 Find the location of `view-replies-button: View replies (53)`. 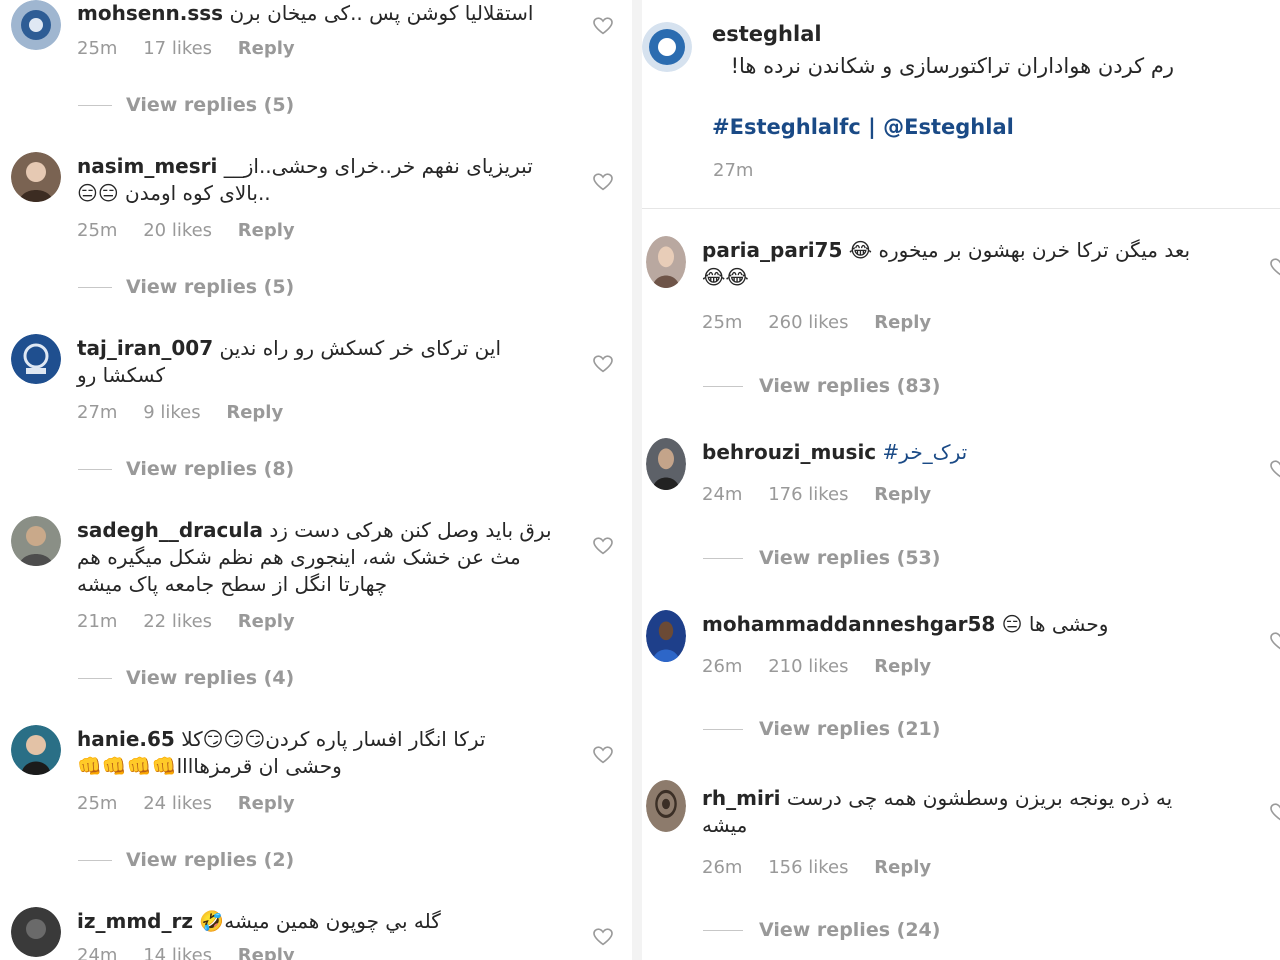

view-replies-button: View replies (53) is located at coordinates (821, 558).